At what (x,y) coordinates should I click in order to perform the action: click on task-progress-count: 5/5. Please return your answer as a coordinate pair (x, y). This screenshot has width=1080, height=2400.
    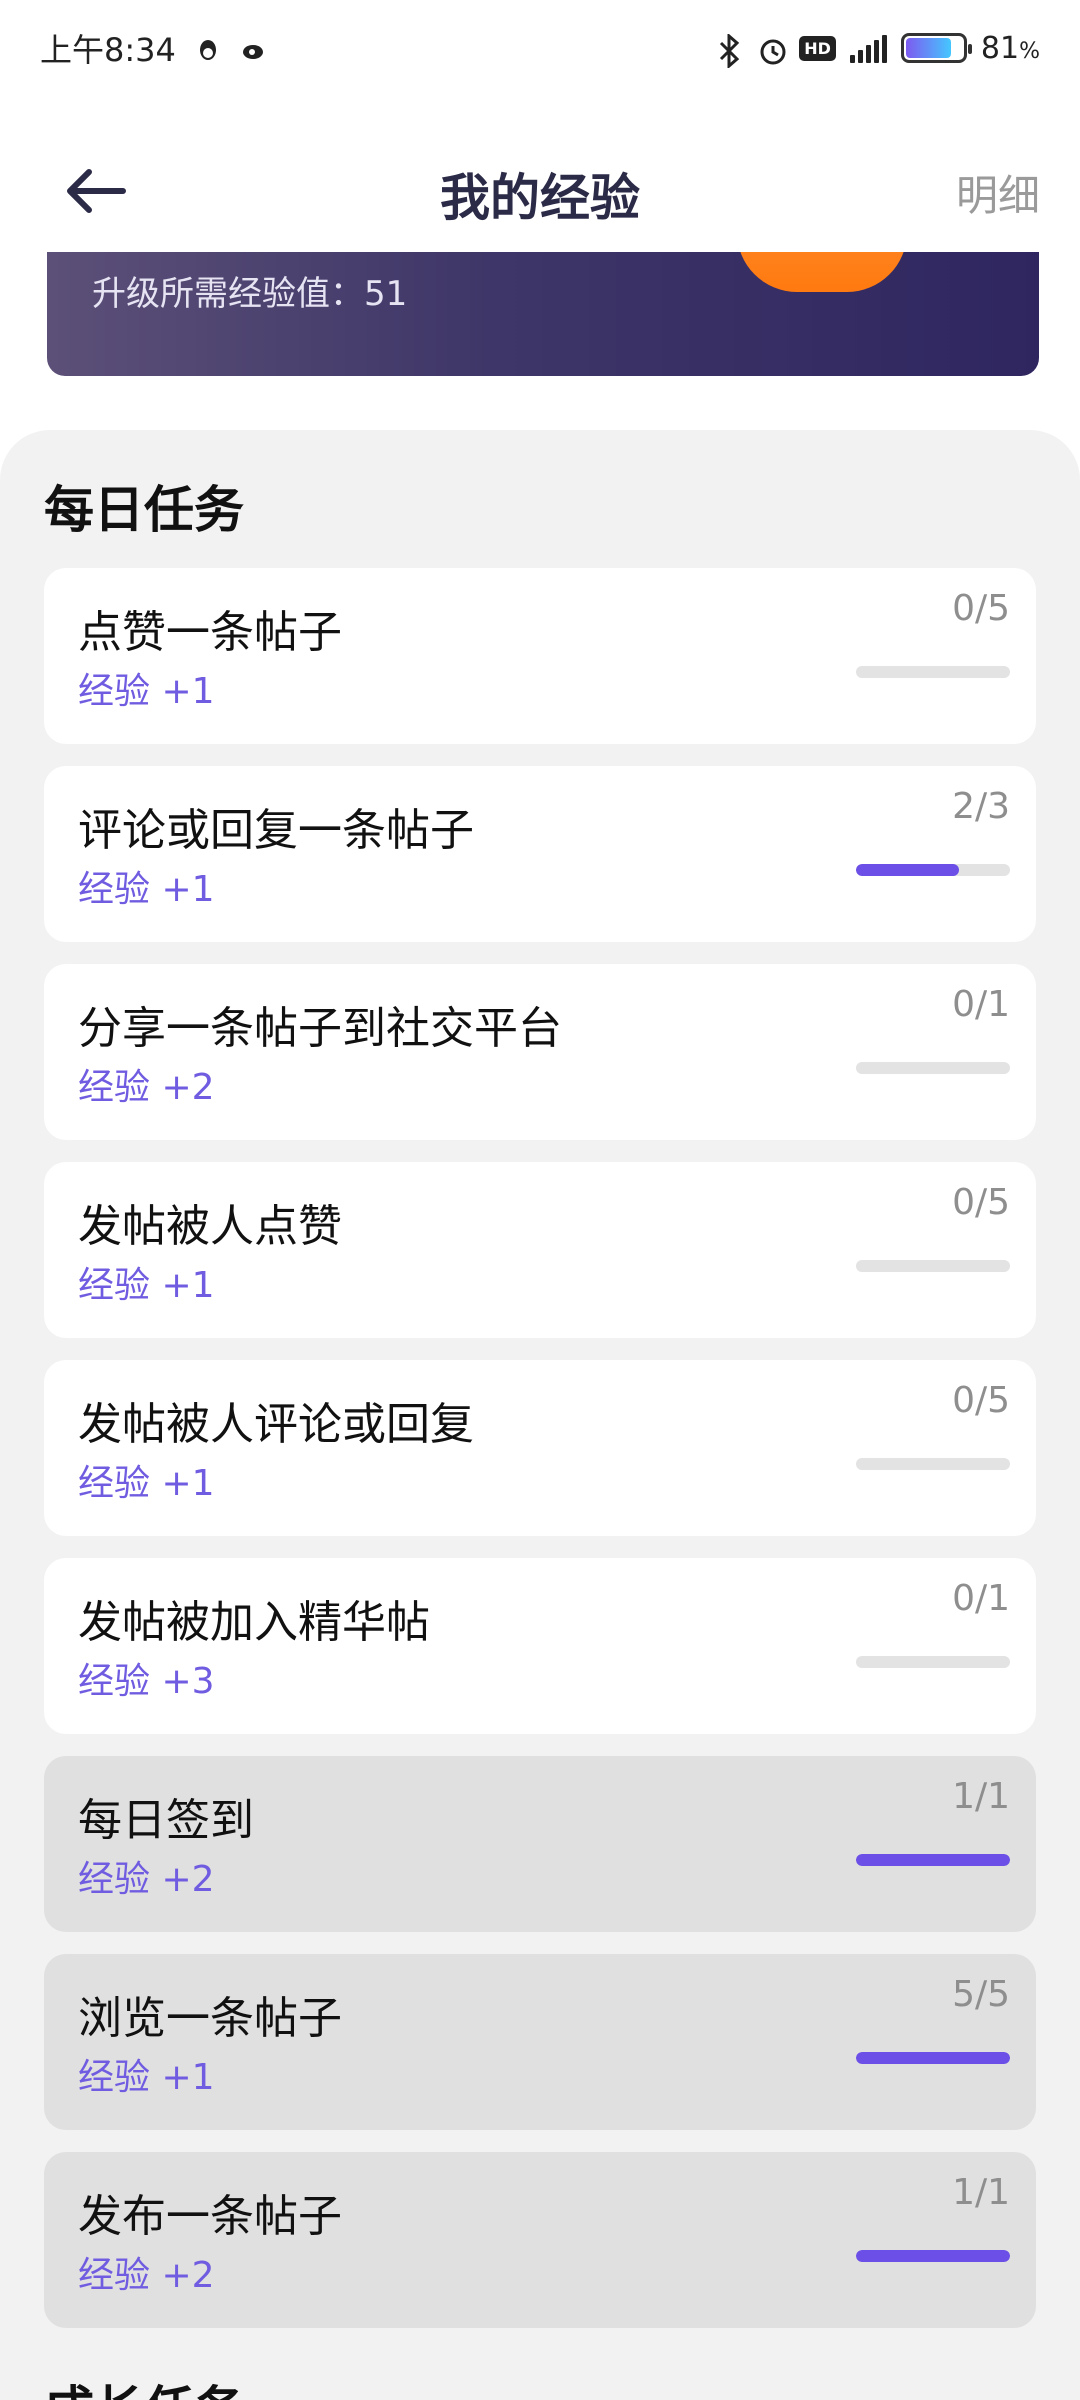
    Looking at the image, I should click on (981, 1994).